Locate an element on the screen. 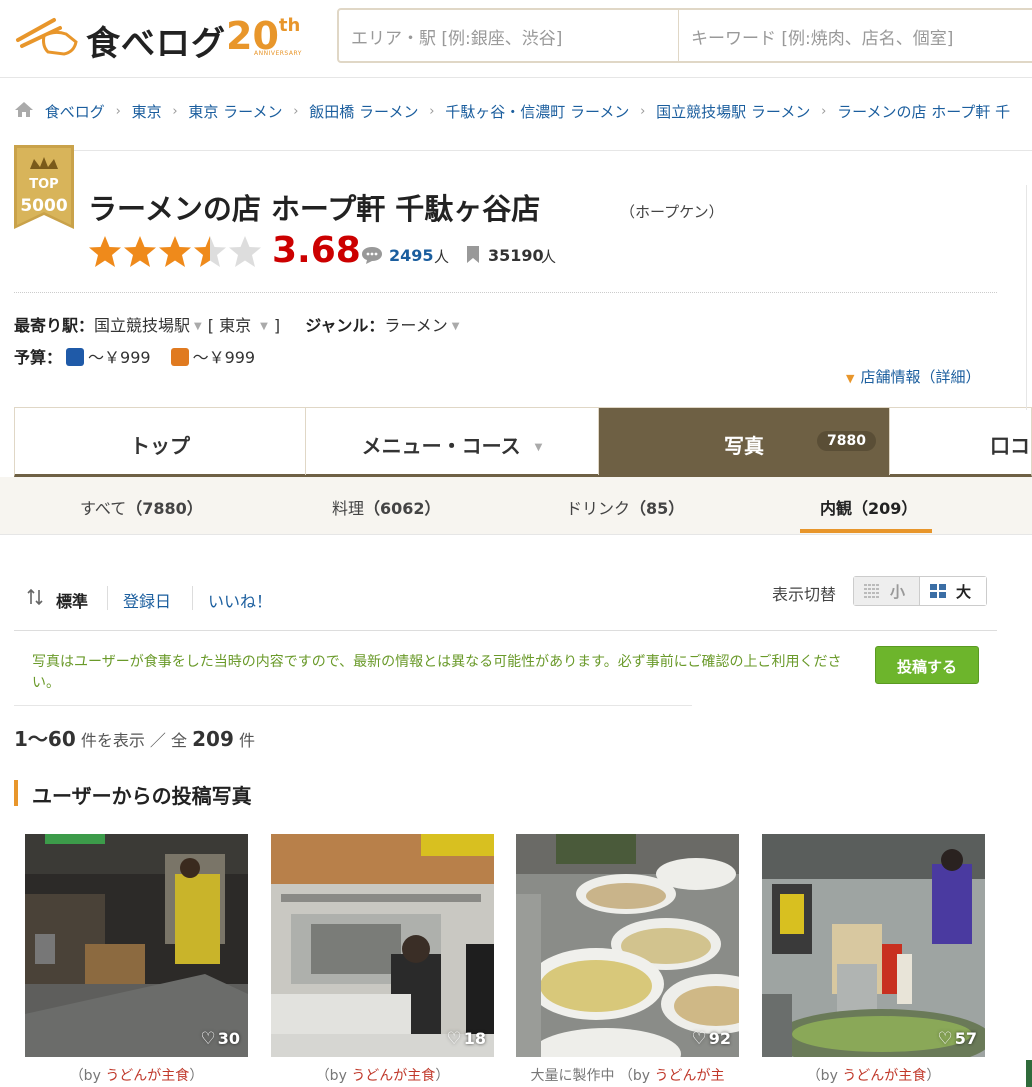 Image resolution: width=1032 pixels, height=1087 pixels. breadcrumb-item-tabelog: 食べログ is located at coordinates (75, 111).